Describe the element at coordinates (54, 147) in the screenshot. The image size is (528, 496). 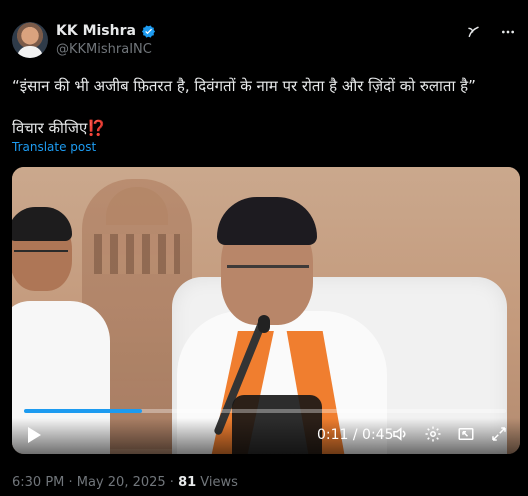
I see `translate-post-link: Translate post` at that location.